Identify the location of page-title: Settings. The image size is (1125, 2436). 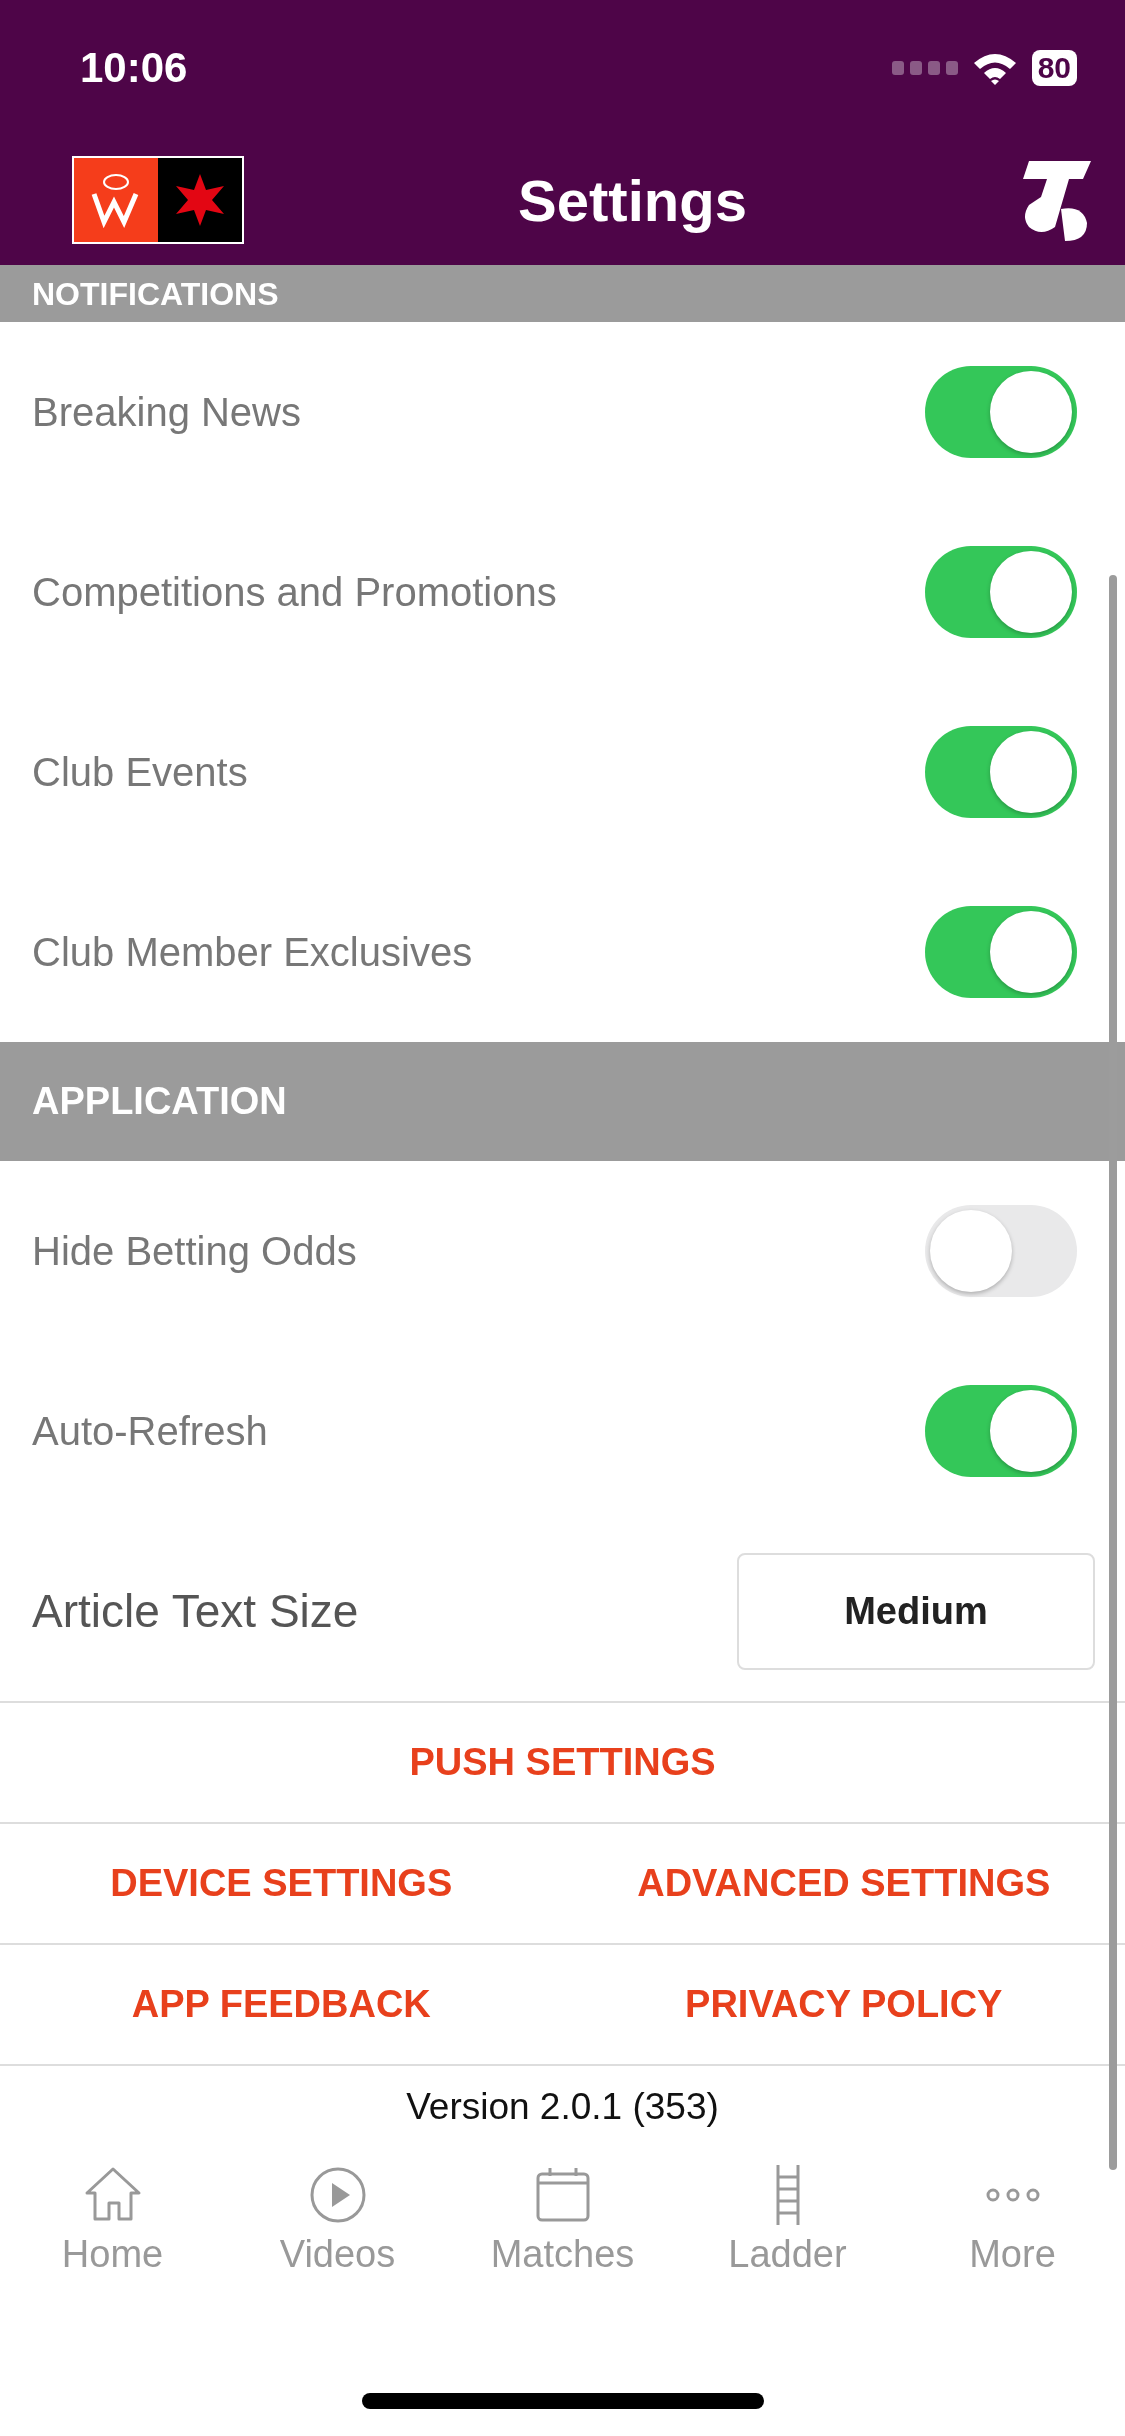
(632, 200).